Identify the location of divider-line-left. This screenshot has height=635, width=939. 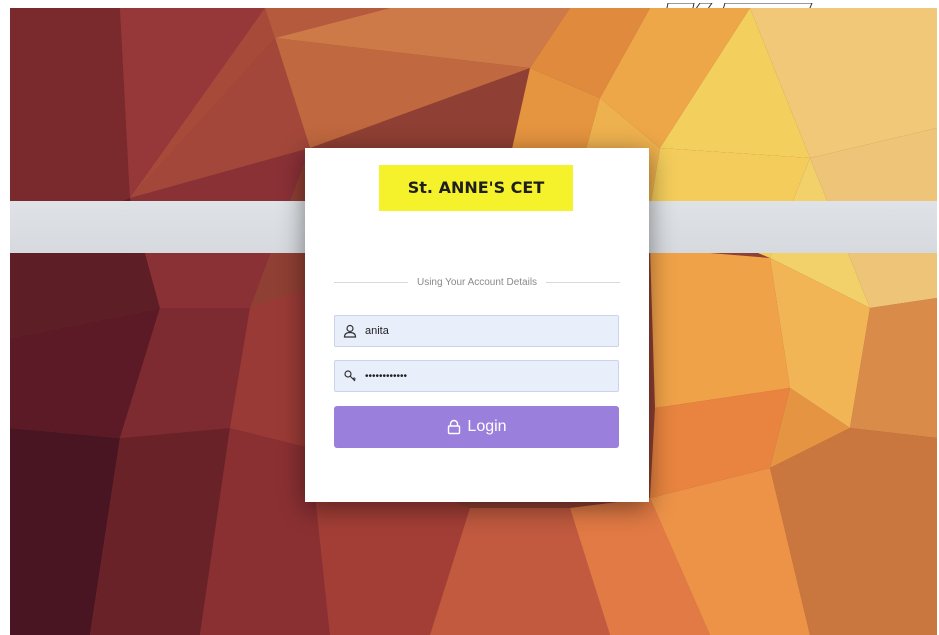
(371, 282).